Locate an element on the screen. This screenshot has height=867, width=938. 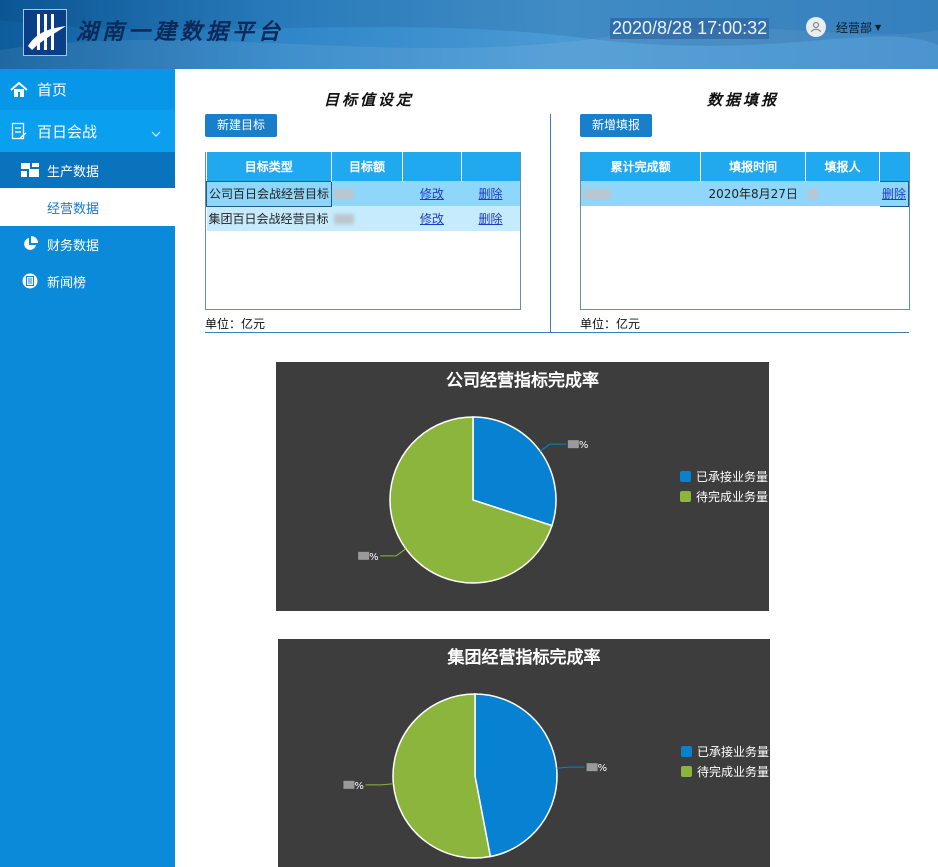
table-row: 2020年8月27日 删除 is located at coordinates (745, 193).